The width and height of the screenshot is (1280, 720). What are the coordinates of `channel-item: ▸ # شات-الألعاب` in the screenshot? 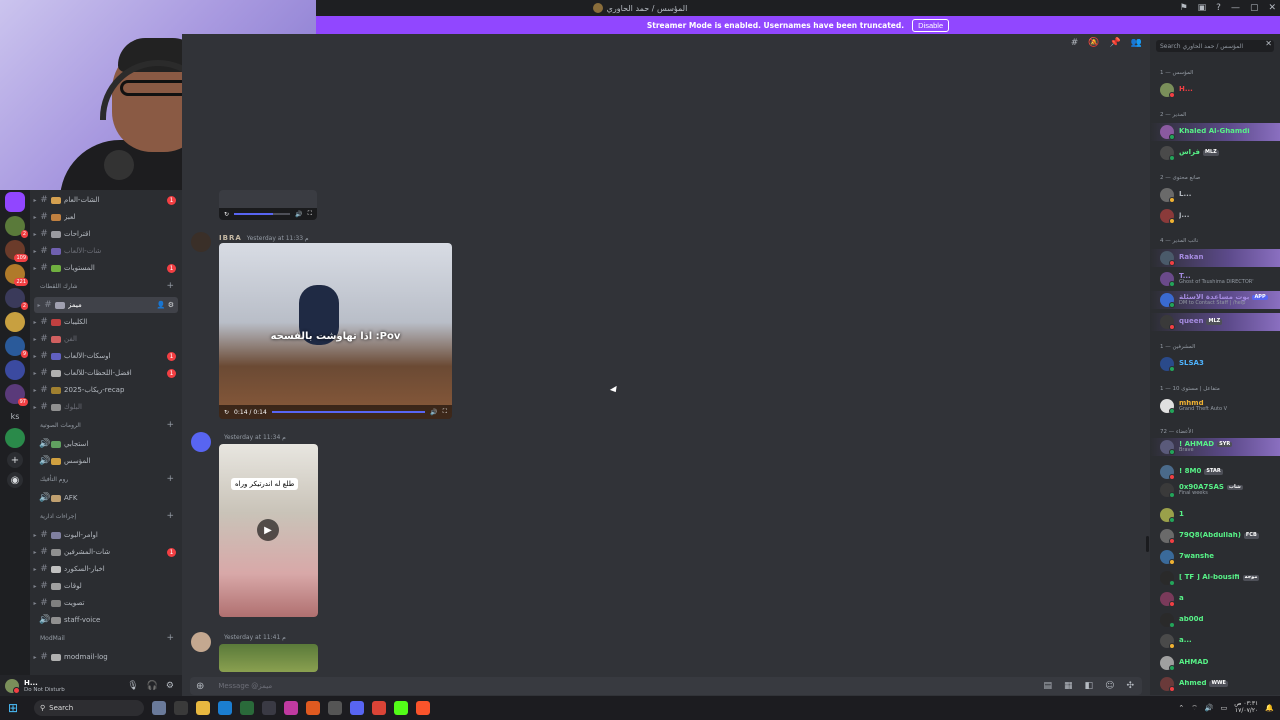 It's located at (106, 251).